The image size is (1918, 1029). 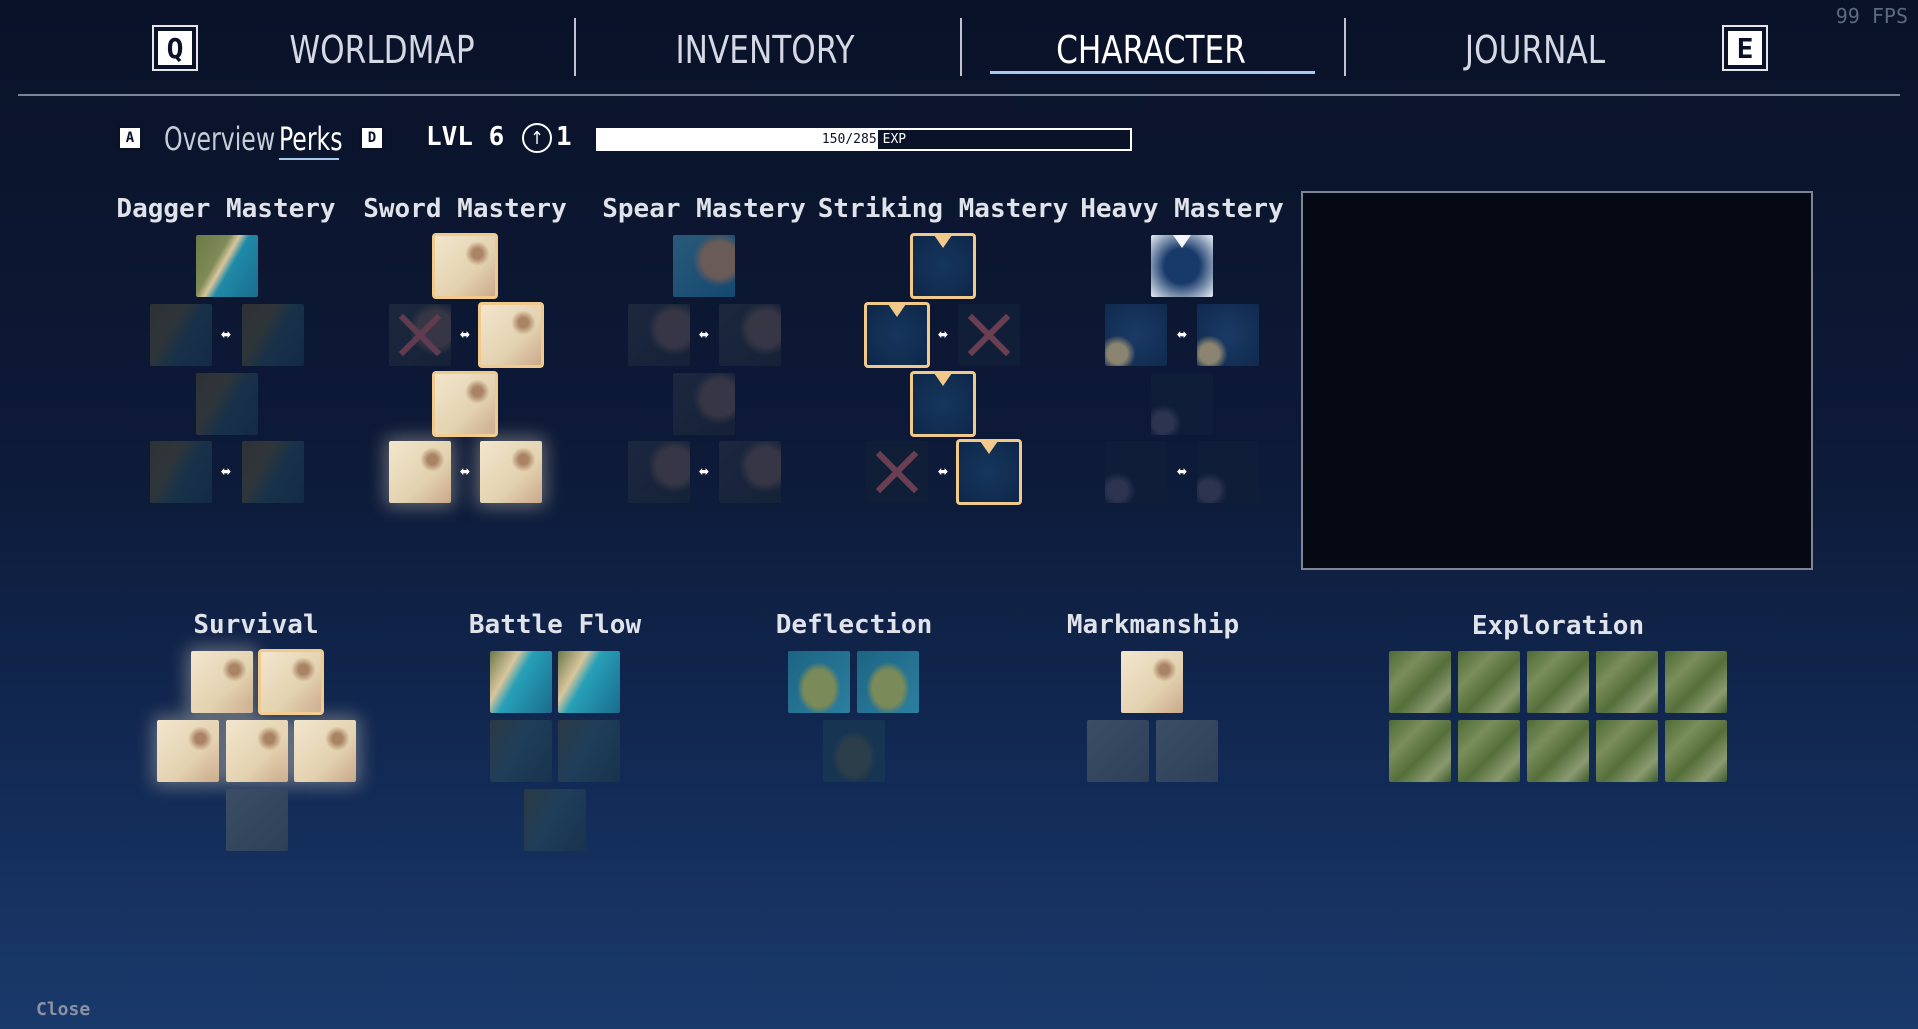 I want to click on subtab-perks: Perks, so click(x=310, y=139).